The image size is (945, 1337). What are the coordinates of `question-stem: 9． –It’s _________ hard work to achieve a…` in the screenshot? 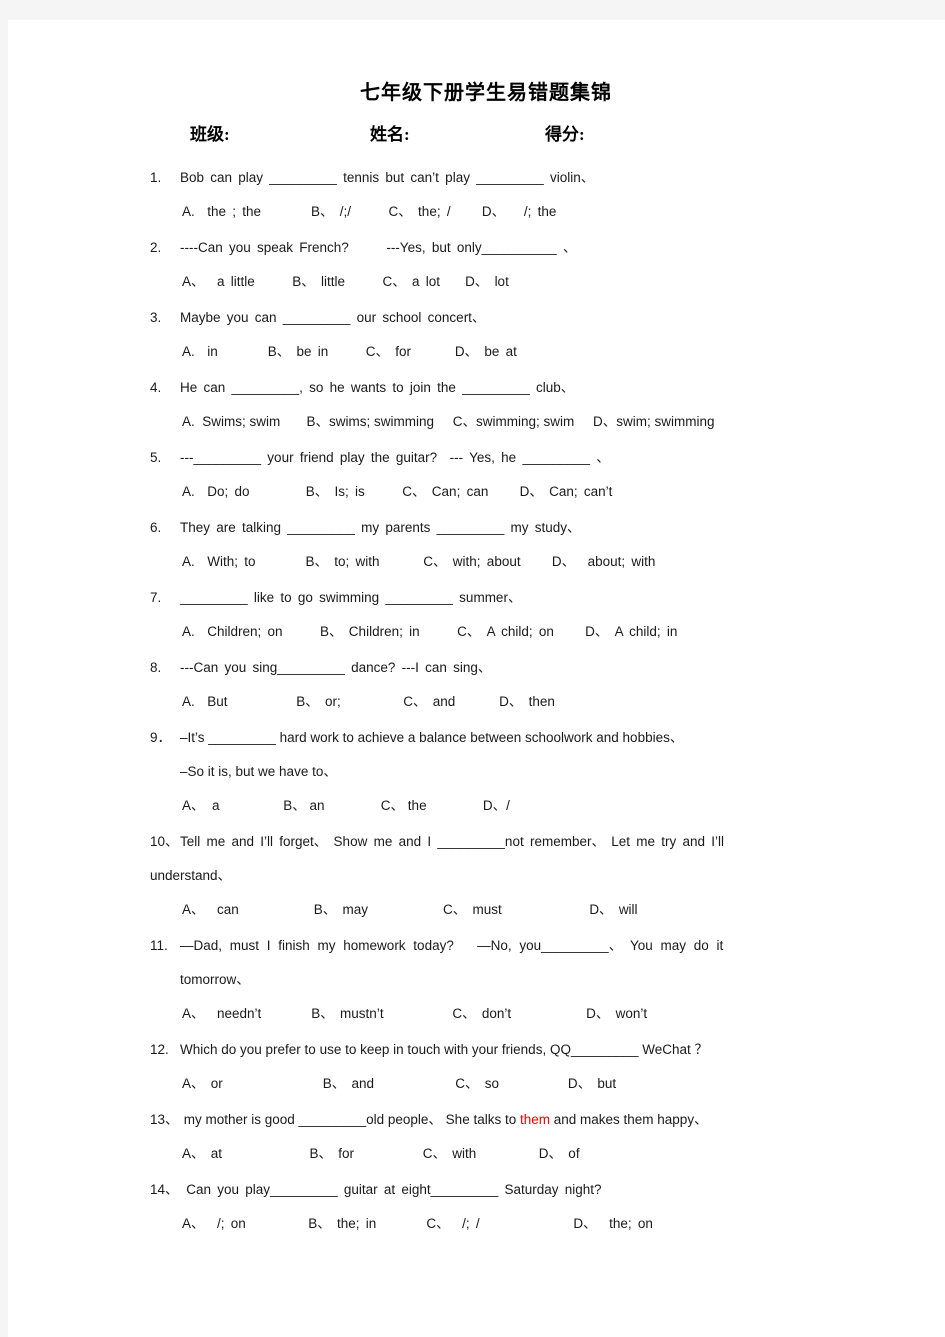 It's located at (486, 738).